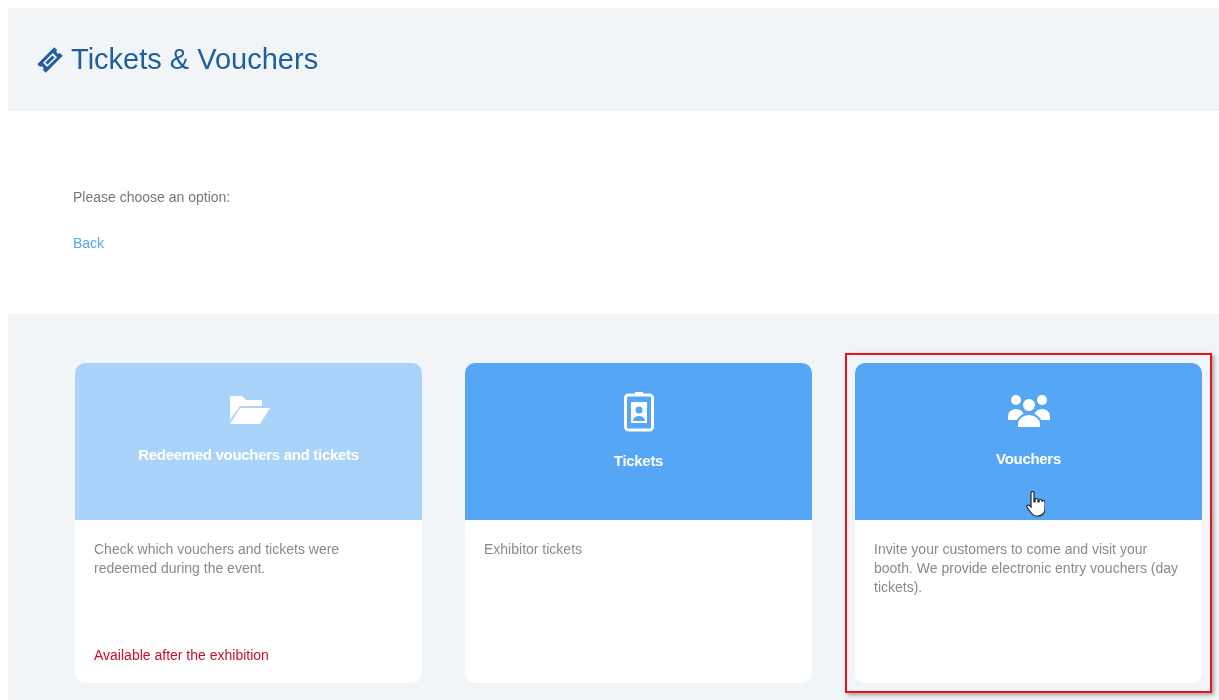 The width and height of the screenshot is (1219, 700). I want to click on users-icon, so click(1028, 411).